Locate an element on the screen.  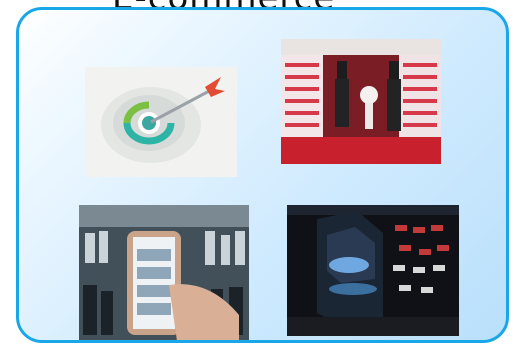
phone-shopping-image is located at coordinates (164, 272).